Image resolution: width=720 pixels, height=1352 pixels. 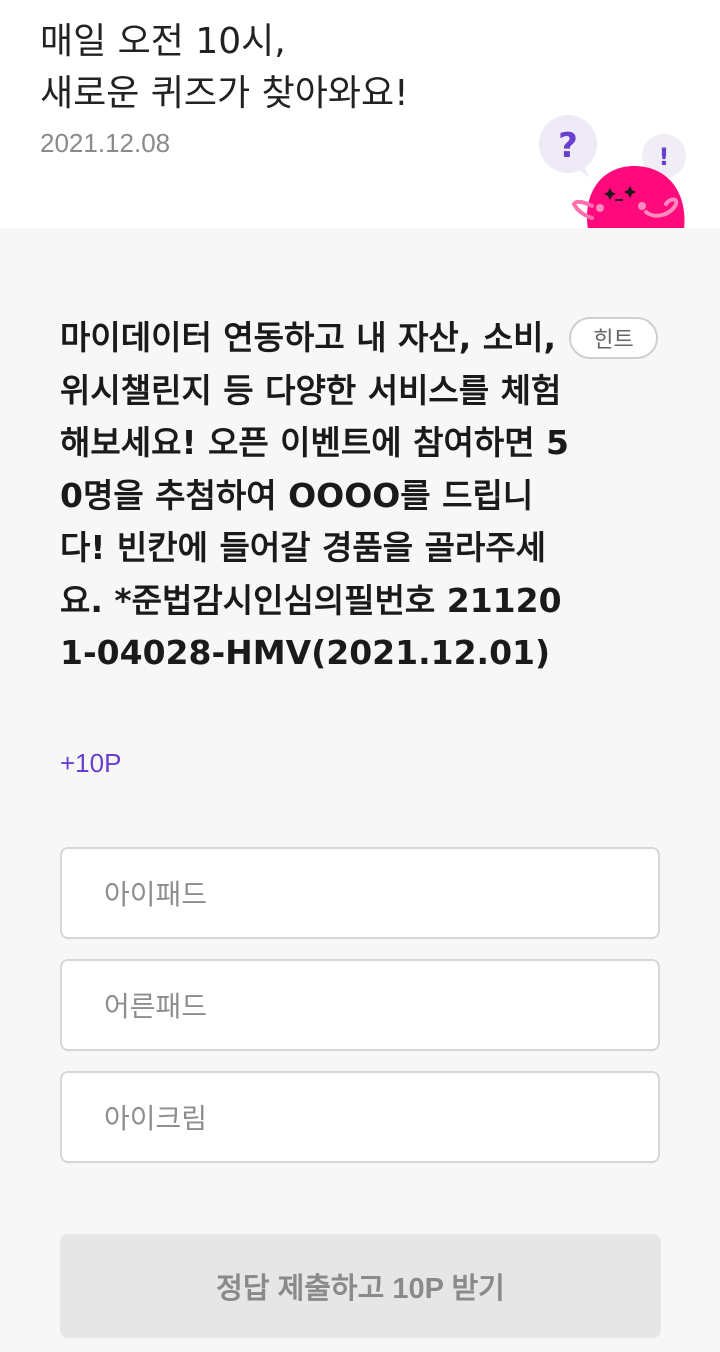 I want to click on answer-option-1: 아이패드, so click(x=360, y=893).